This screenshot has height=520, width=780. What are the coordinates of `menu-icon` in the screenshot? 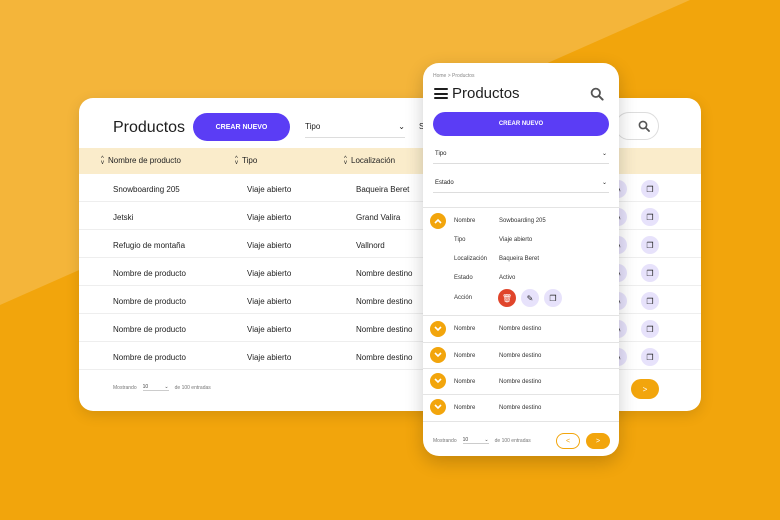 It's located at (441, 93).